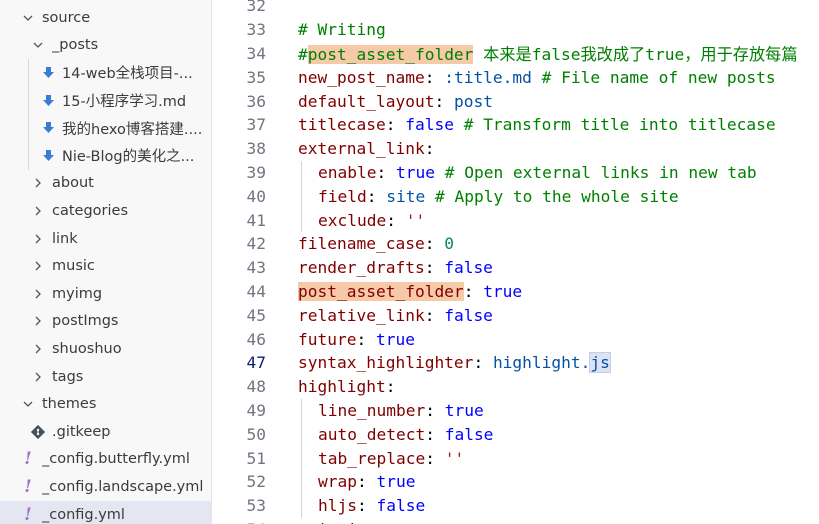 This screenshot has height=524, width=819. Describe the element at coordinates (105, 322) in the screenshot. I see `explorer-item-postimgs: postImgs` at that location.